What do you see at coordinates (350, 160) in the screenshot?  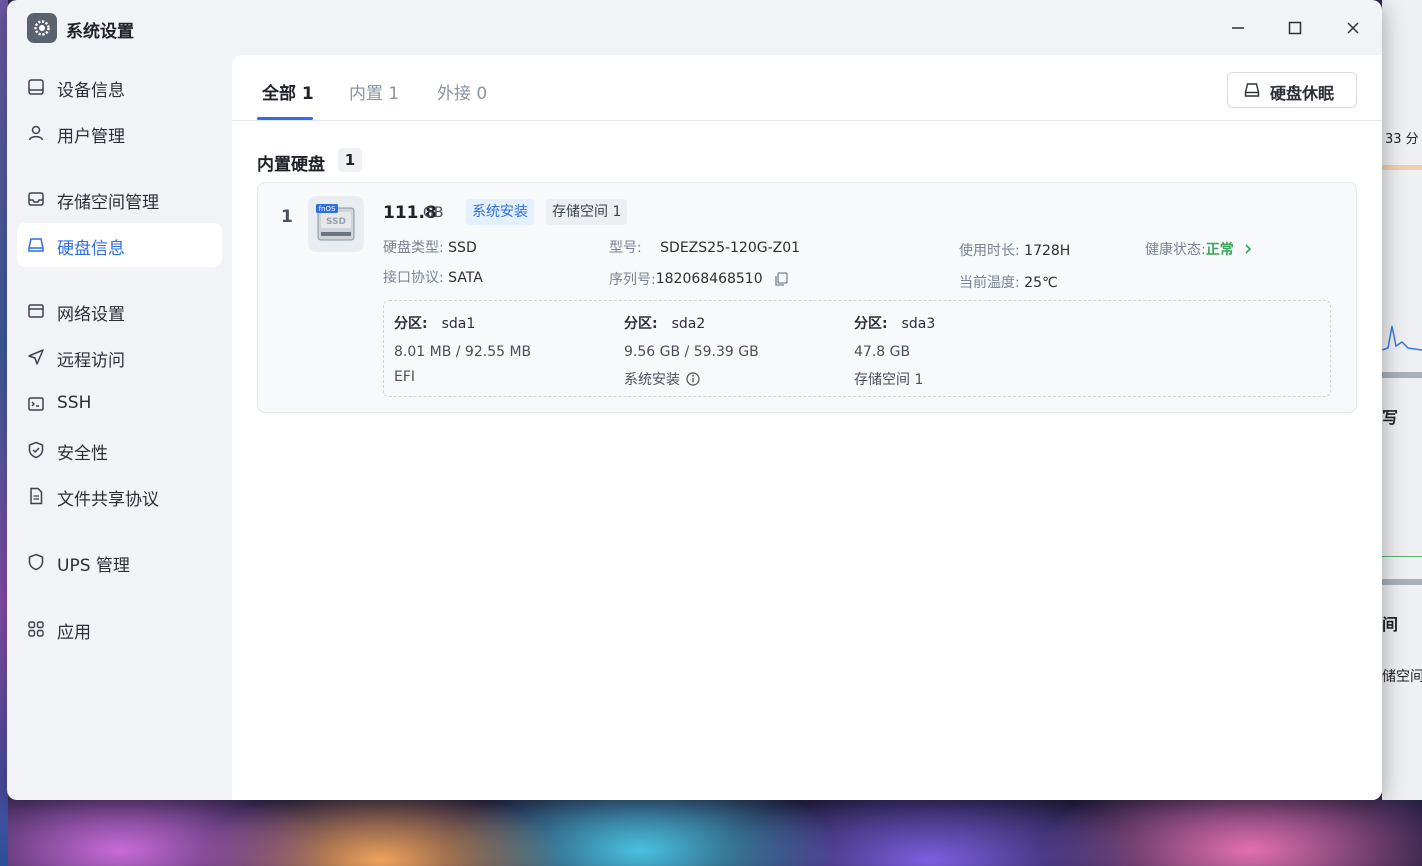 I see `section-count-badge: 1` at bounding box center [350, 160].